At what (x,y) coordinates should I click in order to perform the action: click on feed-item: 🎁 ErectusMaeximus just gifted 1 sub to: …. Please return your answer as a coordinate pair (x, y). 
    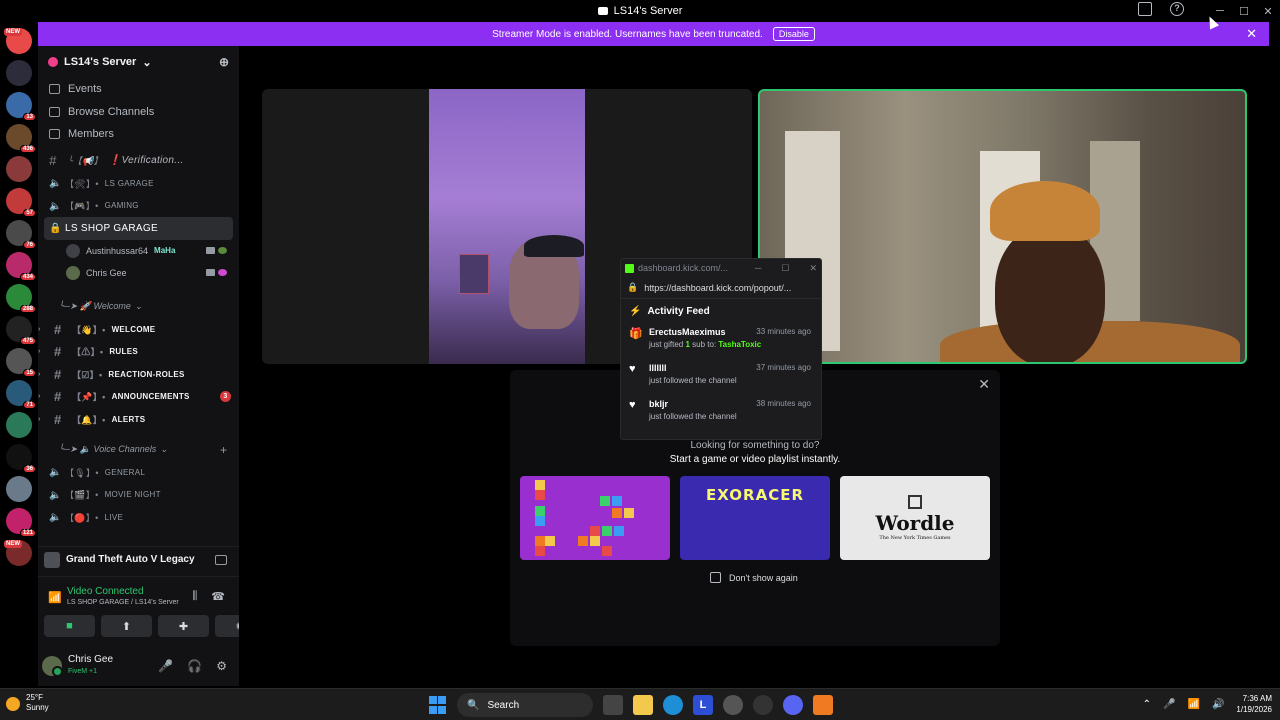
    Looking at the image, I should click on (721, 341).